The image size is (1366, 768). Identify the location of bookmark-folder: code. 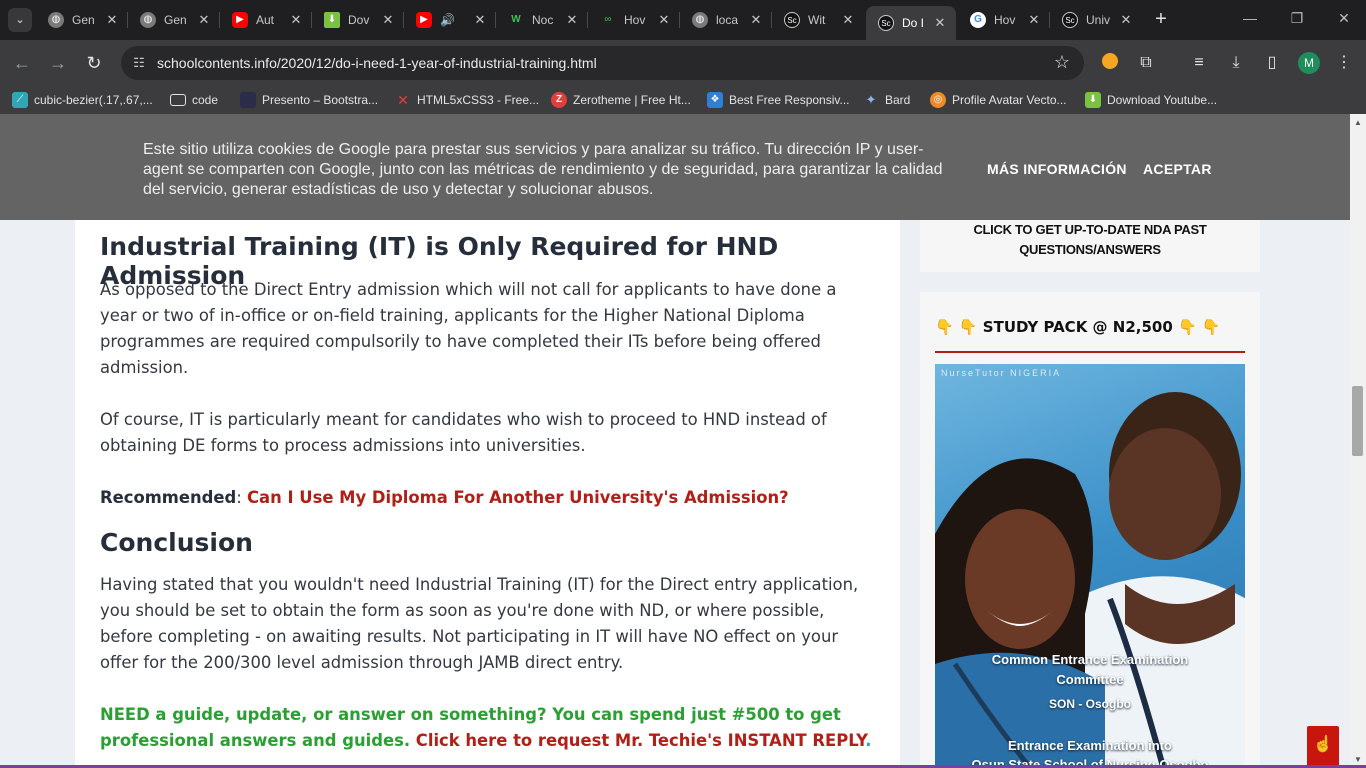
(194, 100).